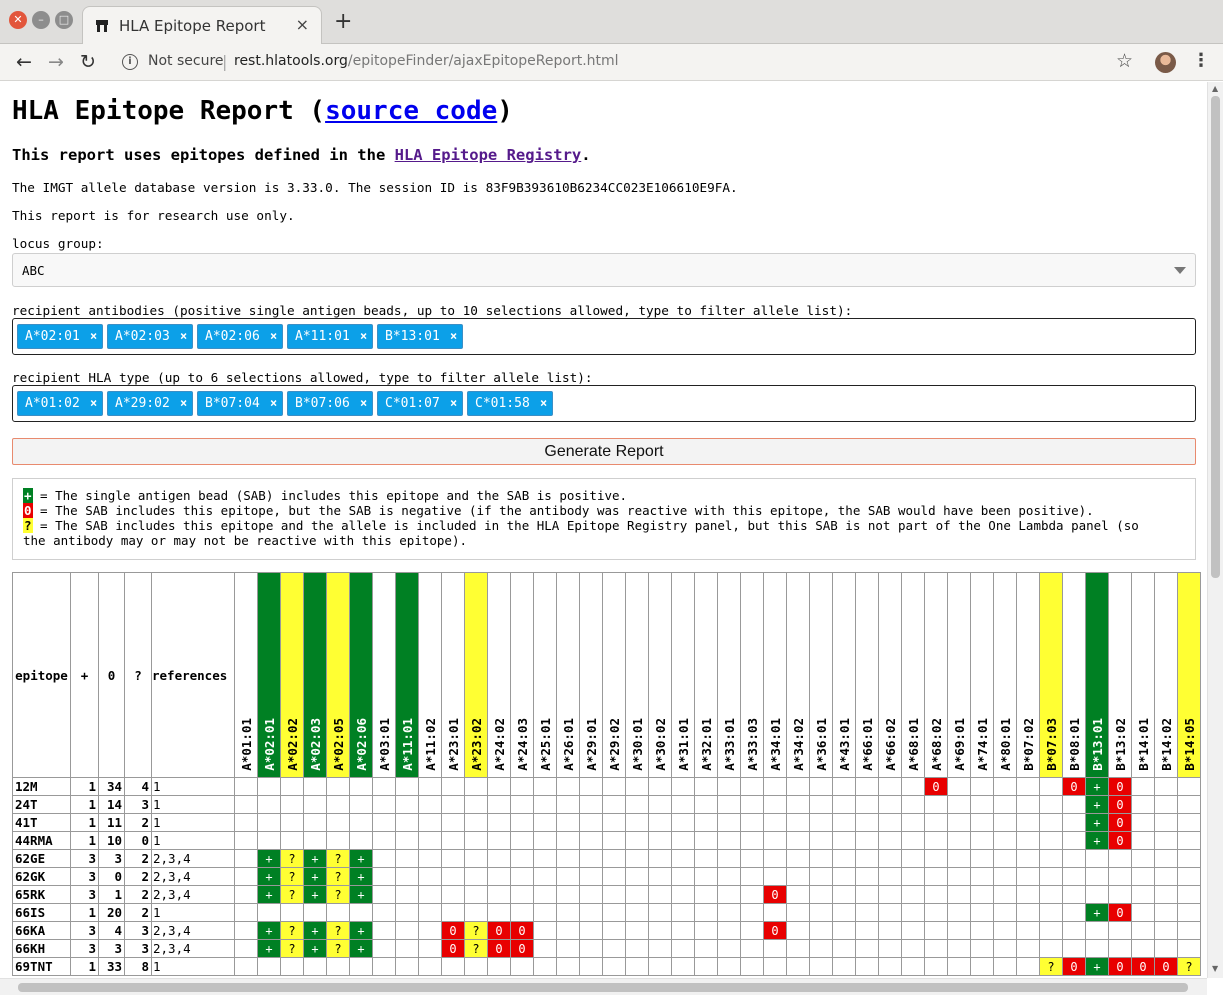 Image resolution: width=1223 pixels, height=995 pixels. Describe the element at coordinates (488, 155) in the screenshot. I see `epitope-registry-link: HLA Epitope Registry` at that location.